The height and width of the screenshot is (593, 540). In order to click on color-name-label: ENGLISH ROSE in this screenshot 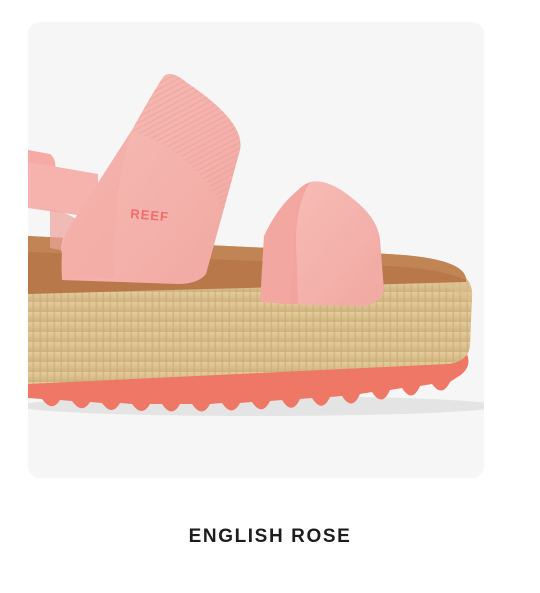, I will do `click(270, 537)`.